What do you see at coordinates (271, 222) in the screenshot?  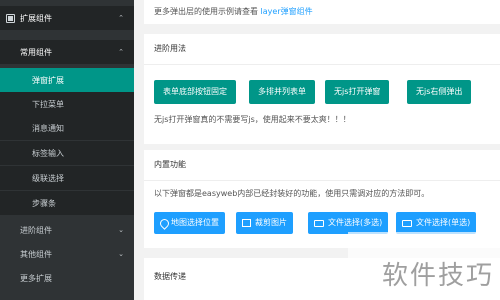 I see `crop-image-label: 裁剪图片` at bounding box center [271, 222].